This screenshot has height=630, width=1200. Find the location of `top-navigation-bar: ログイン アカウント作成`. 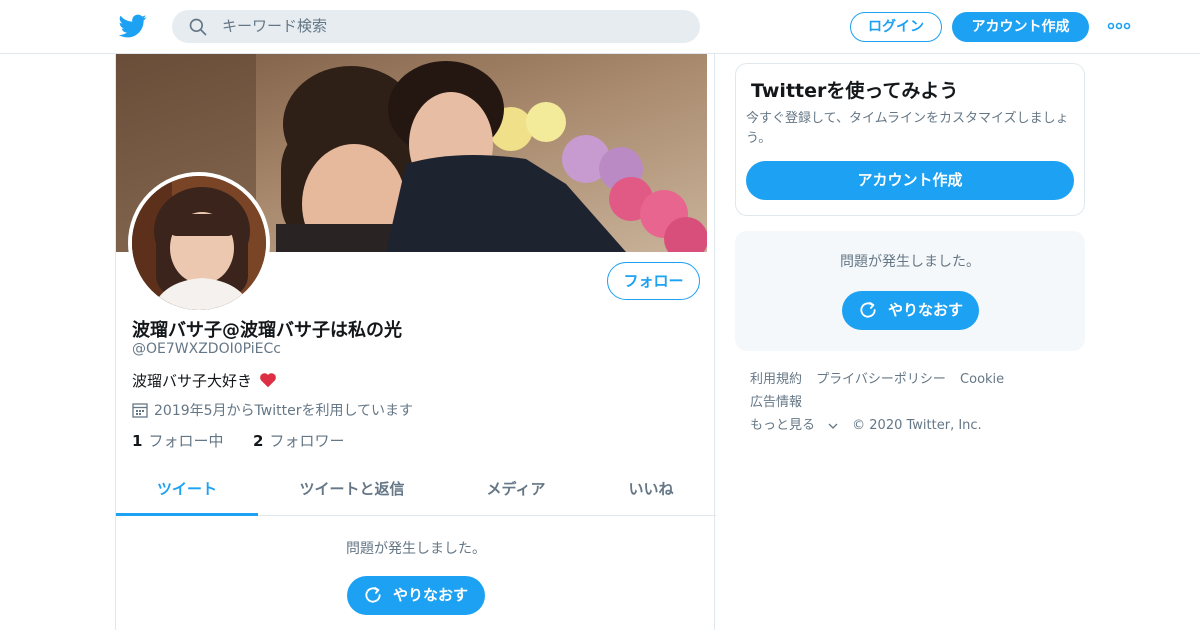

top-navigation-bar: ログイン アカウント作成 is located at coordinates (600, 27).